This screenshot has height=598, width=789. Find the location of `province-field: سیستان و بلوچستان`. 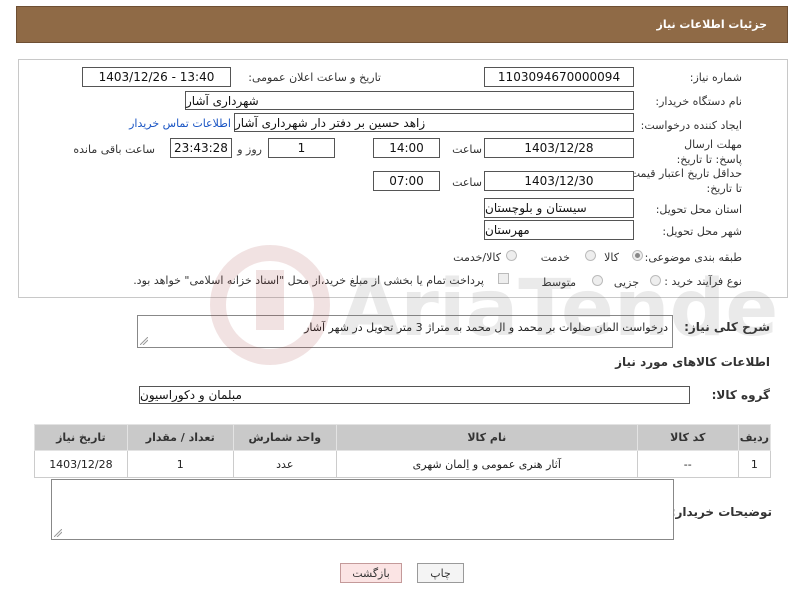

province-field: سیستان و بلوچستان is located at coordinates (559, 208).